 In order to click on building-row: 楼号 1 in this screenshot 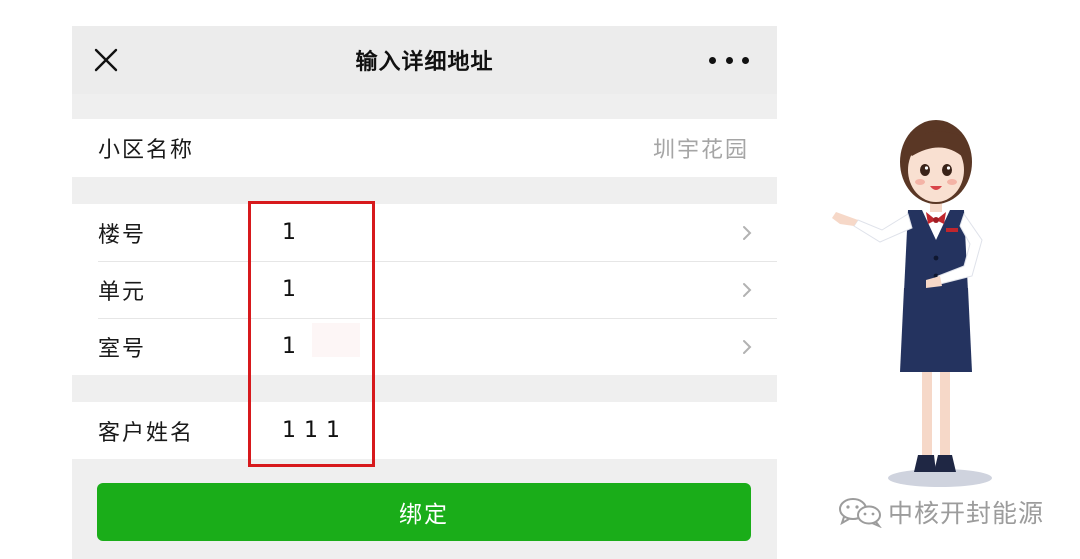, I will do `click(424, 232)`.